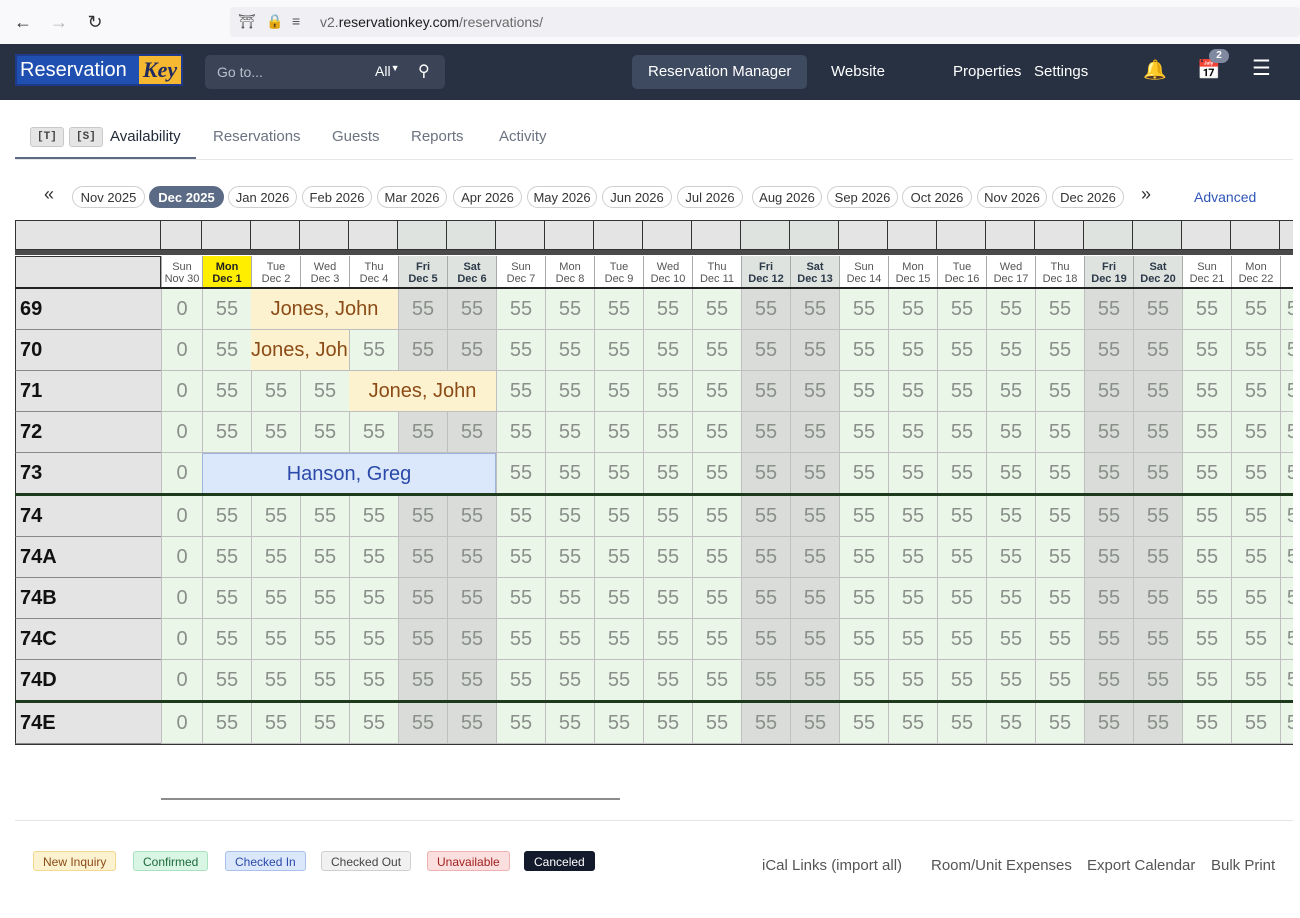 The height and width of the screenshot is (918, 1300). Describe the element at coordinates (88, 639) in the screenshot. I see `room-label: 74C` at that location.